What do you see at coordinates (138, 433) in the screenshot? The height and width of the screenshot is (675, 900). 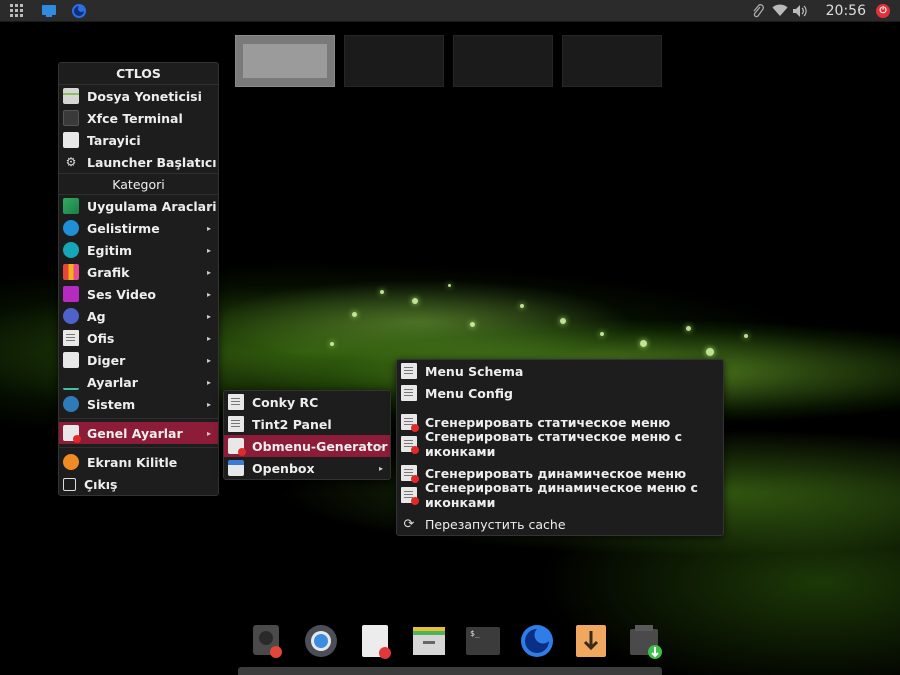 I see `menu-item-genel-ayarlar: Genel Ayarlar ▸` at bounding box center [138, 433].